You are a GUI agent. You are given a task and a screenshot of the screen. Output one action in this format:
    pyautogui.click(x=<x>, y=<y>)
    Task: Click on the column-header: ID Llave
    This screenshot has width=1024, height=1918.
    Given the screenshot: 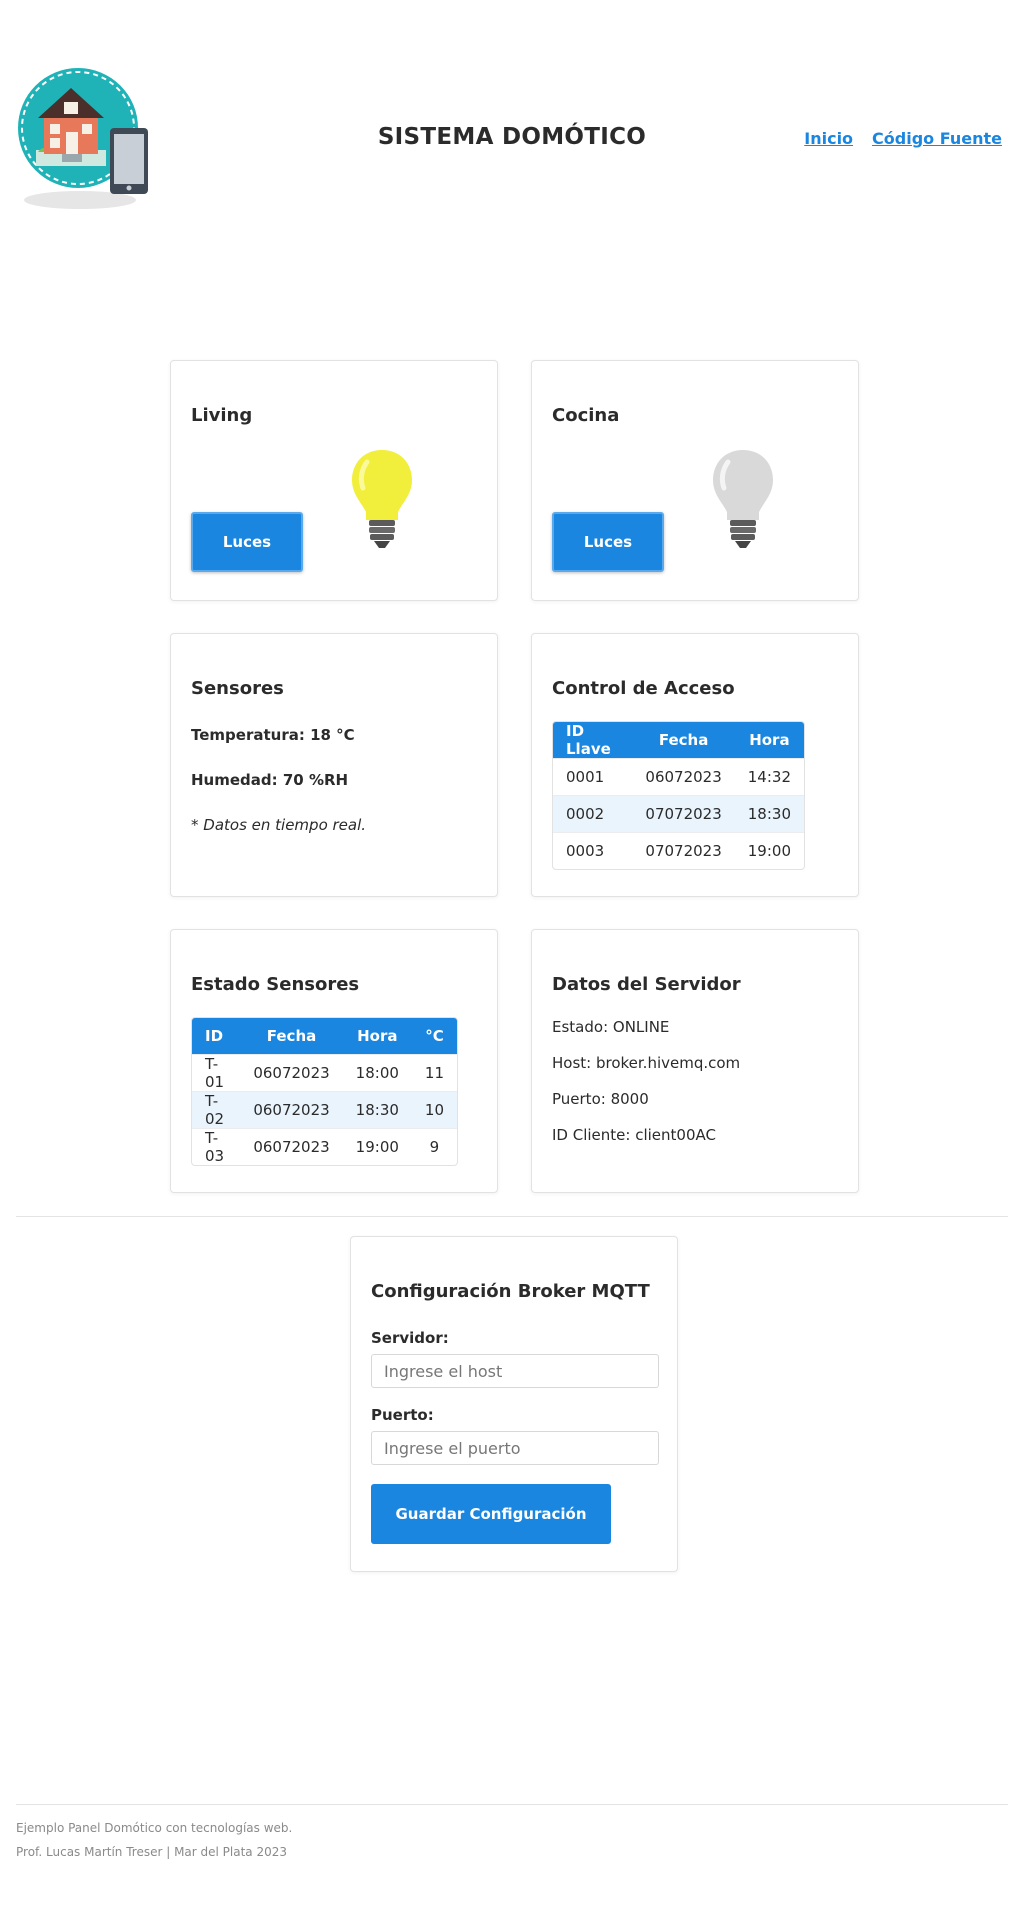 What is the action you would take?
    pyautogui.click(x=593, y=740)
    